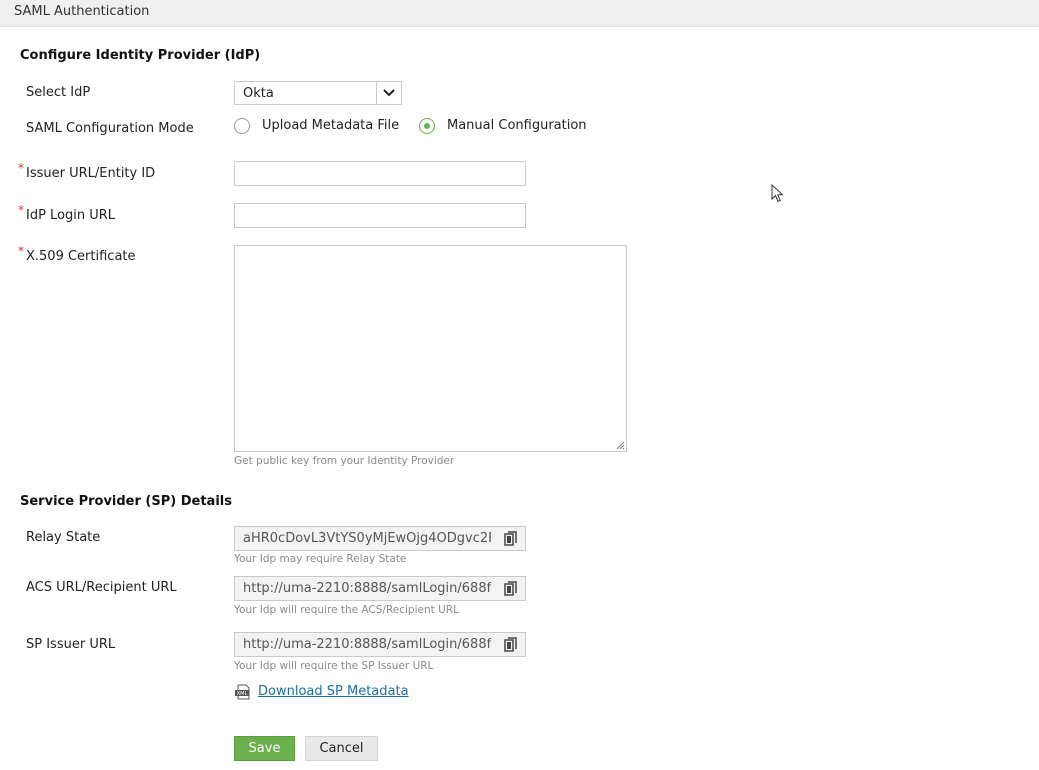 This screenshot has height=770, width=1039. Describe the element at coordinates (777, 193) in the screenshot. I see `mouse-pointer-icon` at that location.